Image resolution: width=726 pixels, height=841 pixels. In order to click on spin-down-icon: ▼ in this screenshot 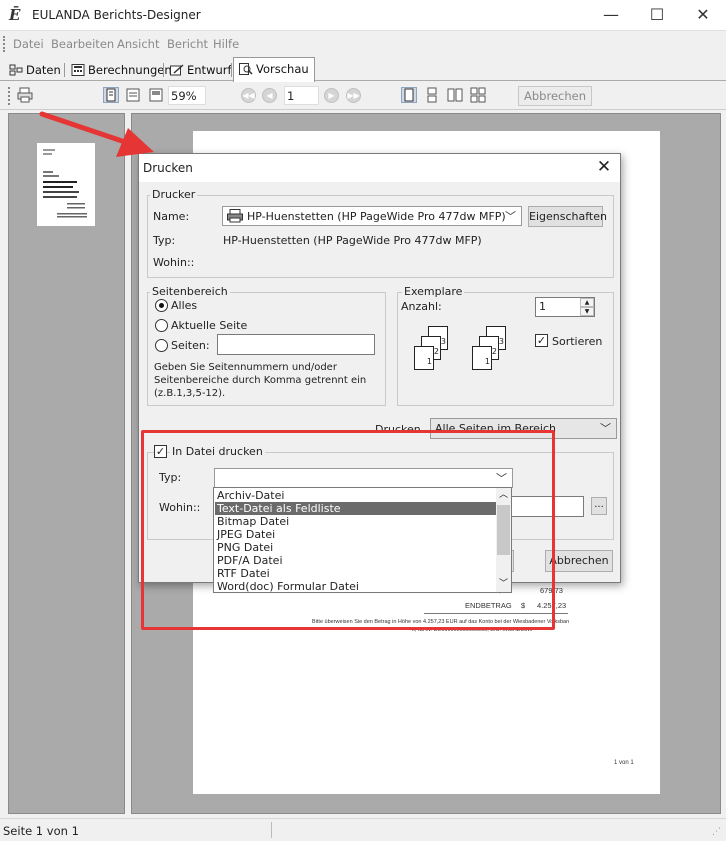, I will do `click(587, 311)`.